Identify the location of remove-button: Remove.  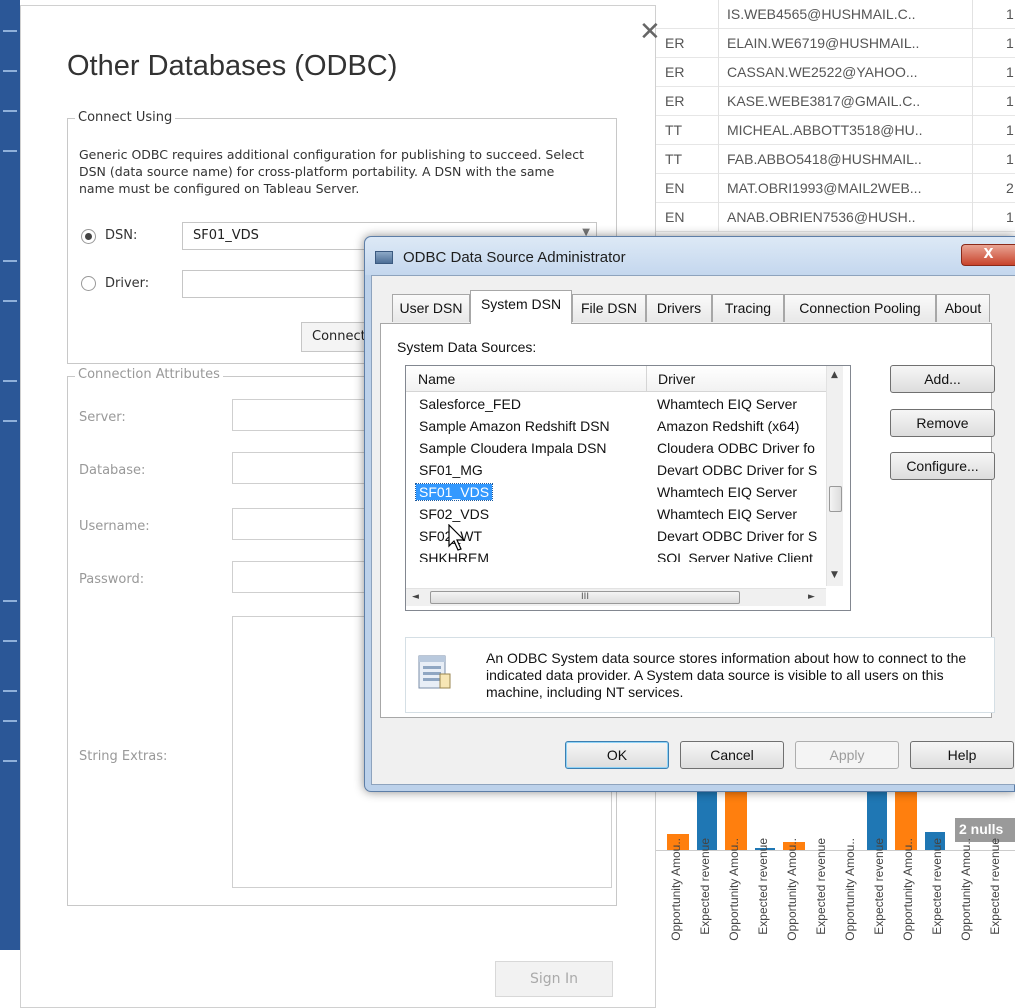
(942, 423).